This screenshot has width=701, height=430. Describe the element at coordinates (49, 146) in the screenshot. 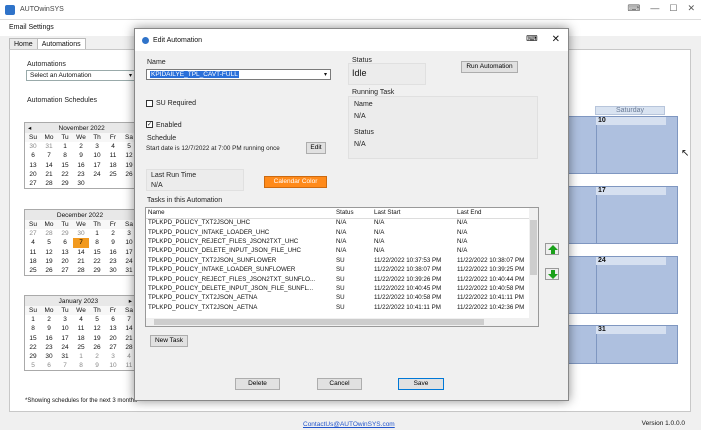

I see `calendar-day: 31` at that location.